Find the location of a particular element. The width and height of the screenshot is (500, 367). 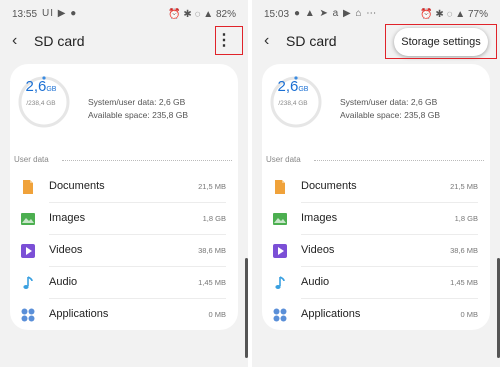

system-status-icons: ⏰ ✱ ◌ ▲ 77% is located at coordinates (454, 14).